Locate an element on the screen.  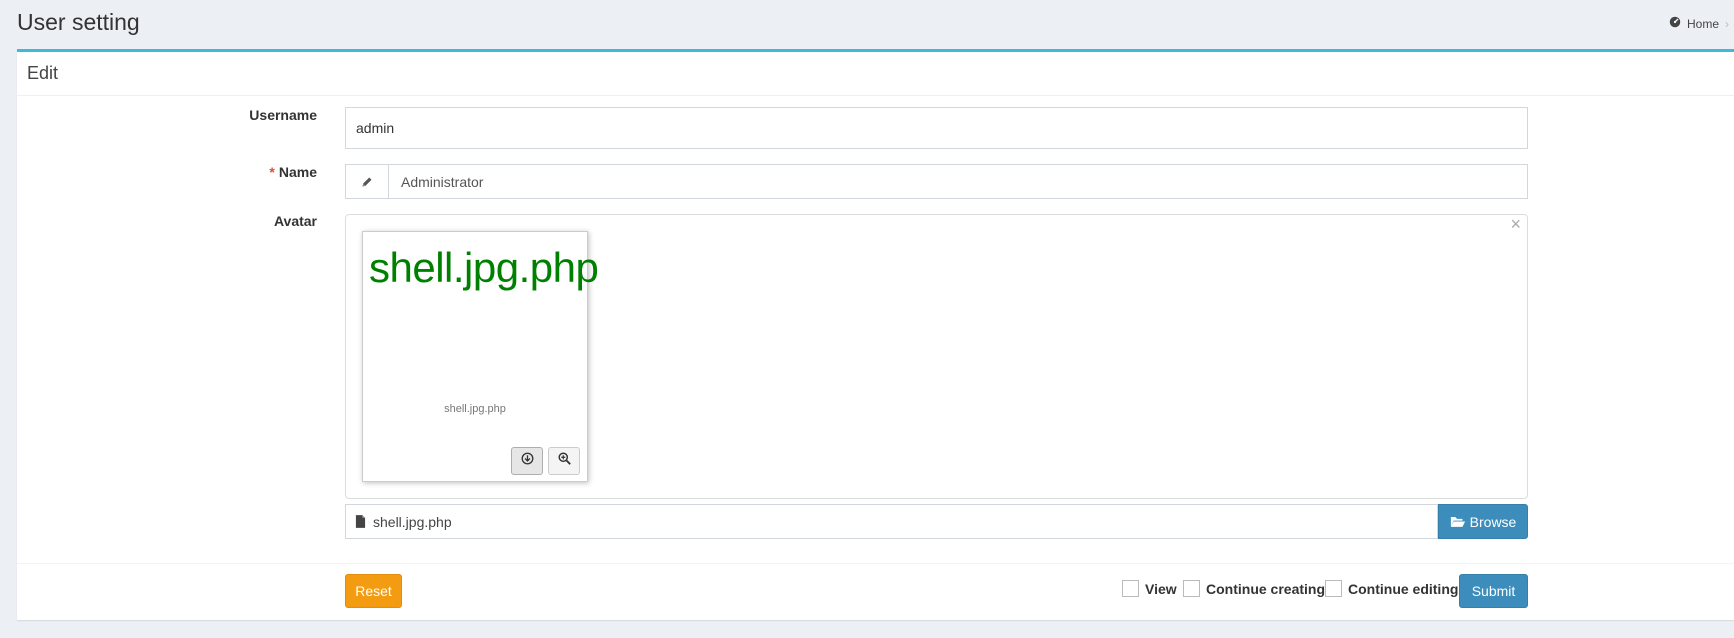
submit-button: Submit is located at coordinates (1493, 591).